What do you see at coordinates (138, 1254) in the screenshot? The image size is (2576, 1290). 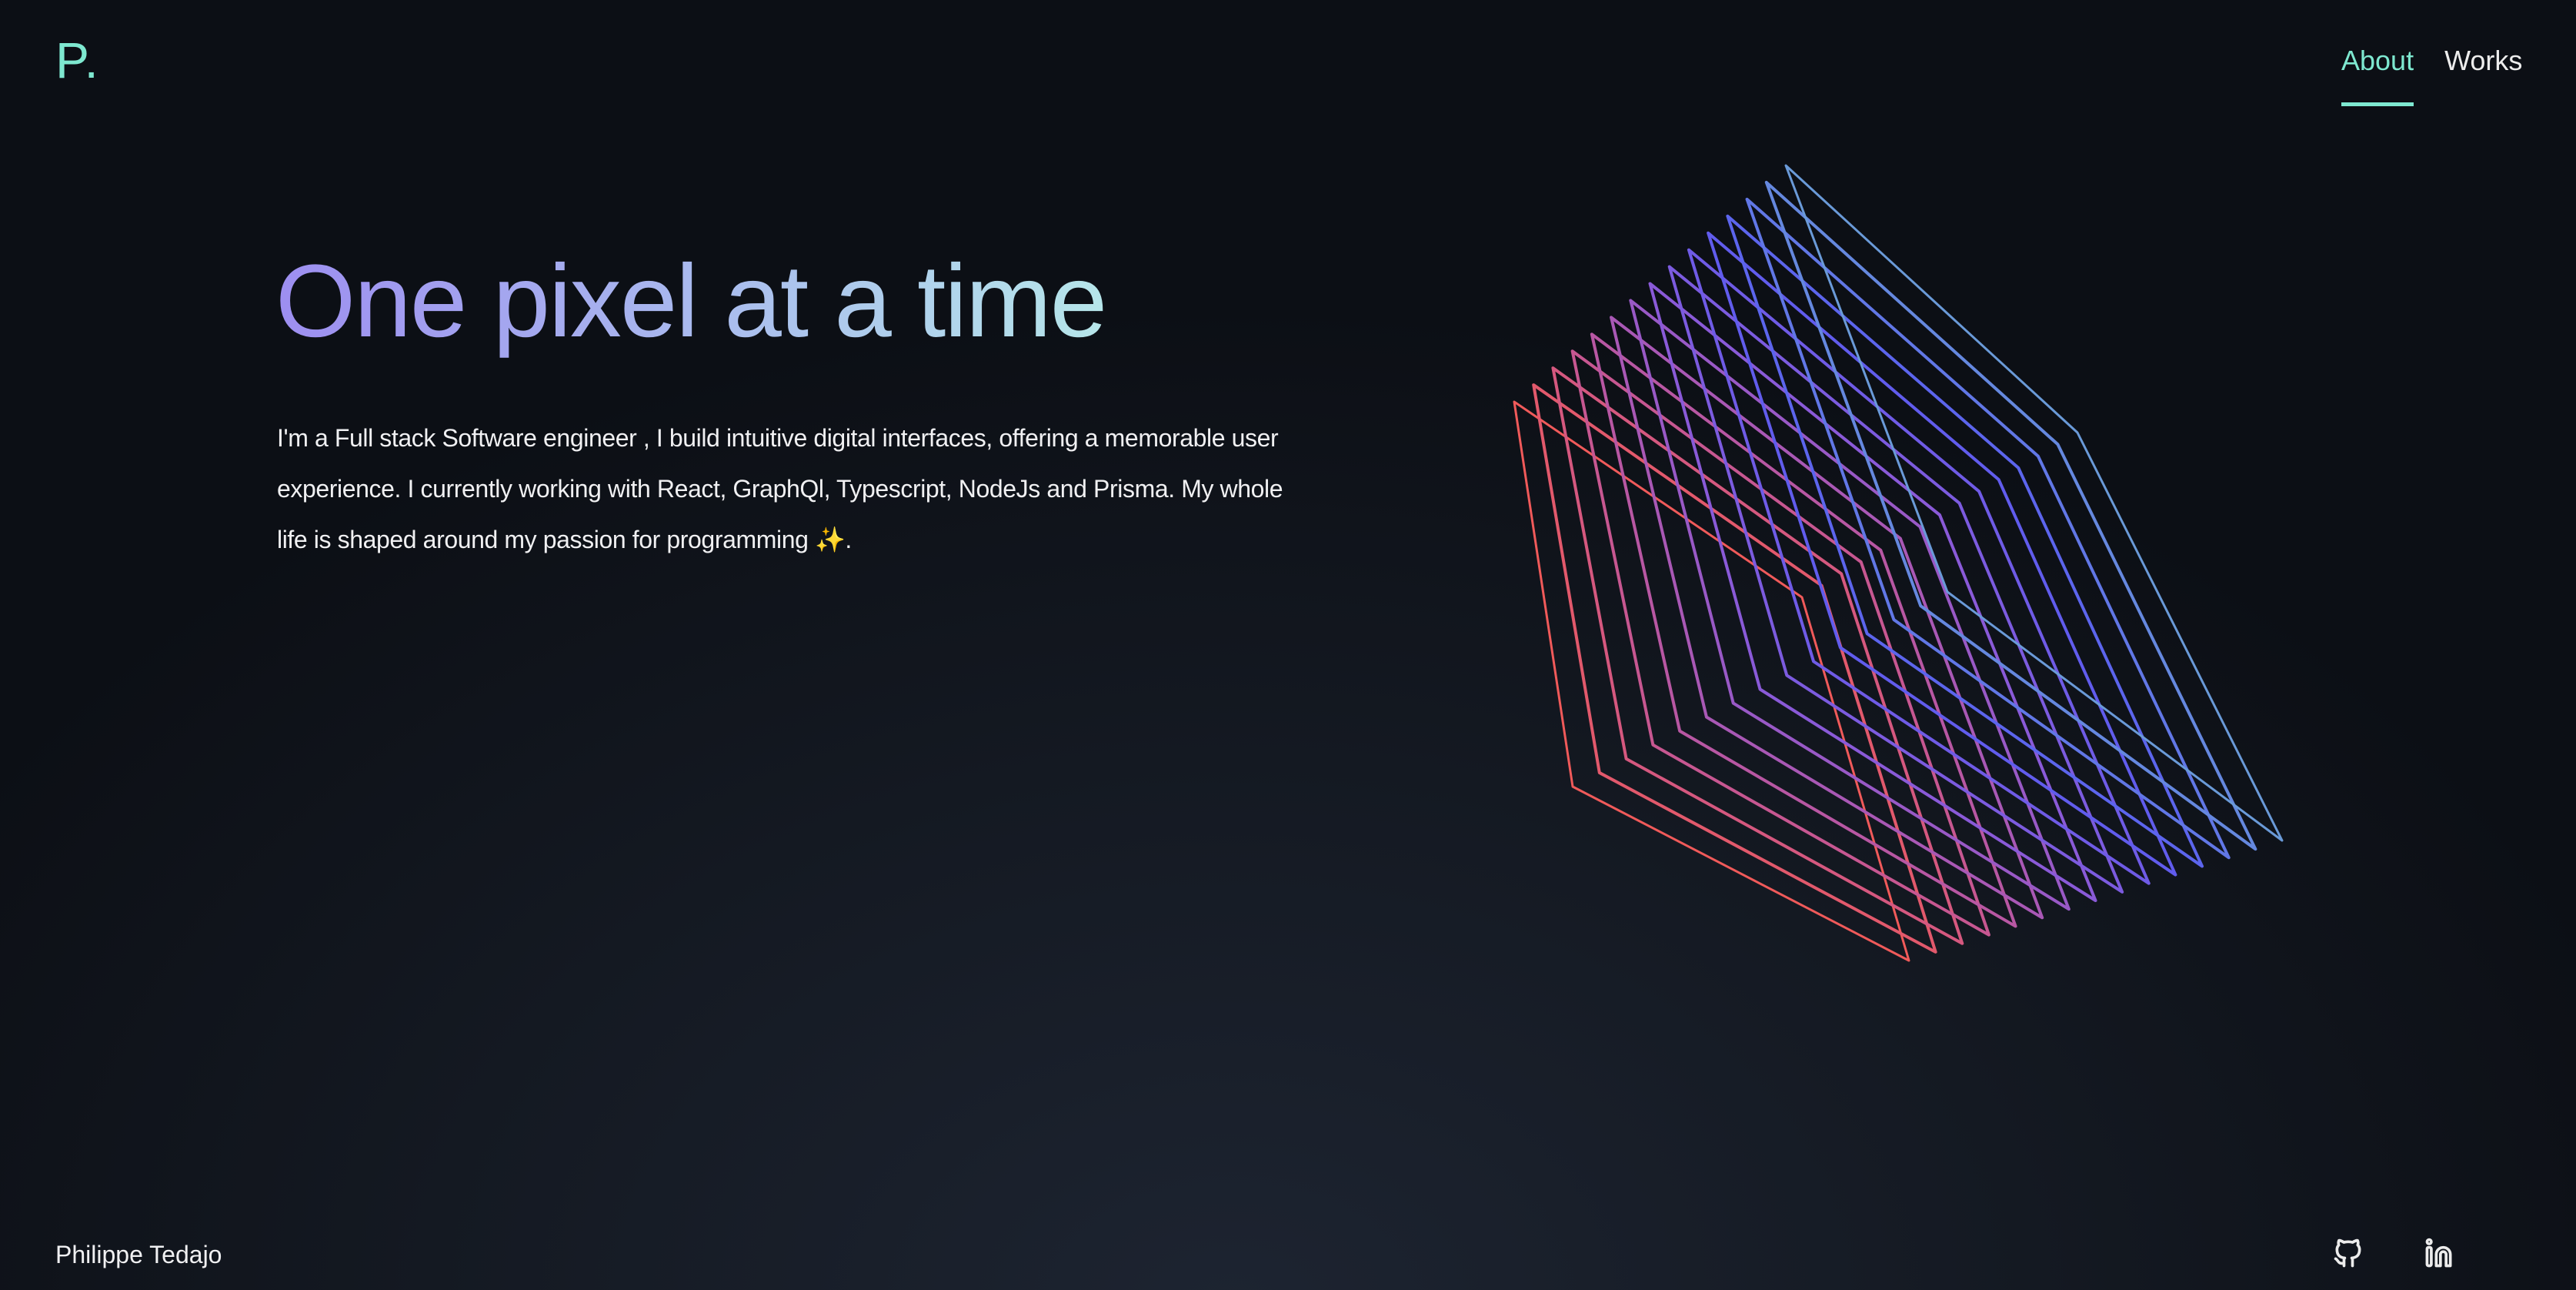 I see `footer-name: Philippe Tedajo` at bounding box center [138, 1254].